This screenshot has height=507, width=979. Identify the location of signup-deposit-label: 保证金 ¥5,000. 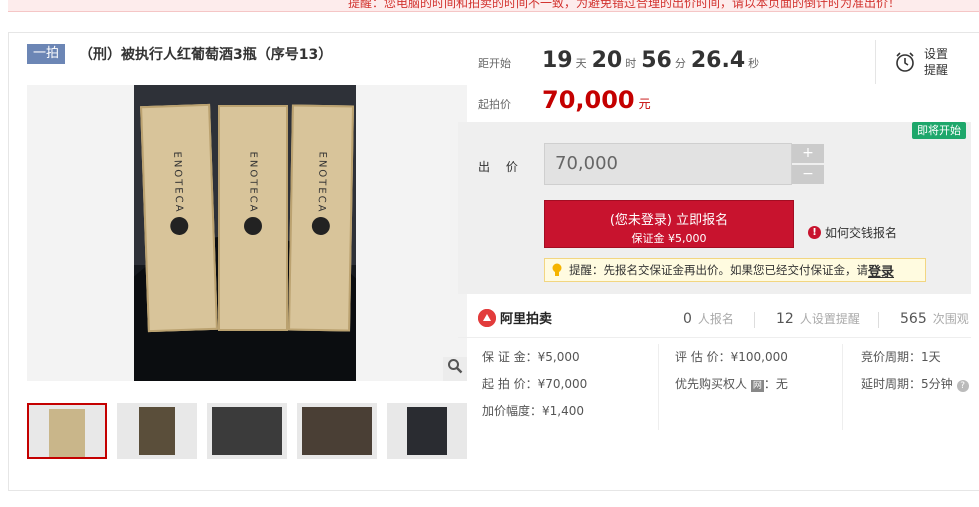
(669, 238).